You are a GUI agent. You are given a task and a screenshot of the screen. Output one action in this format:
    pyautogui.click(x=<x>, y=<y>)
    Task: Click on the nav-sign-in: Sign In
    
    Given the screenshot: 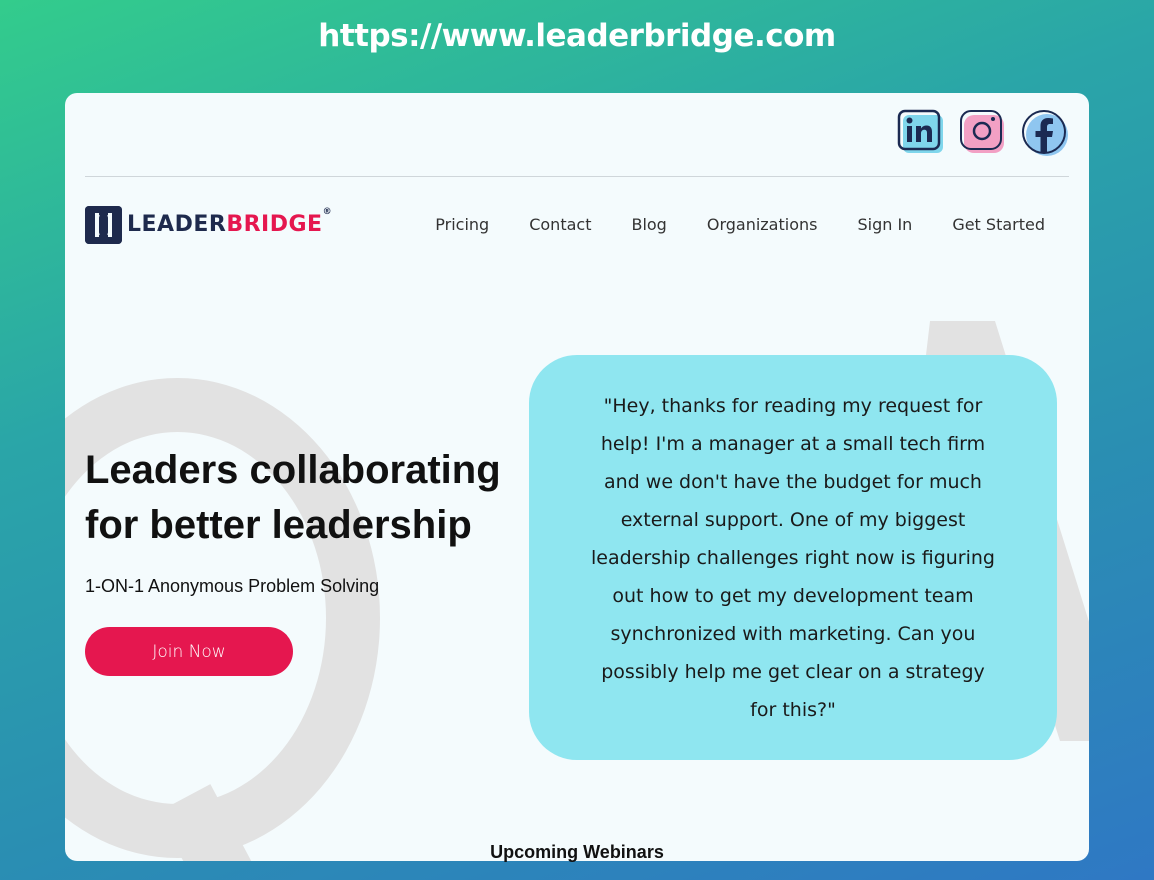 What is the action you would take?
    pyautogui.click(x=884, y=224)
    